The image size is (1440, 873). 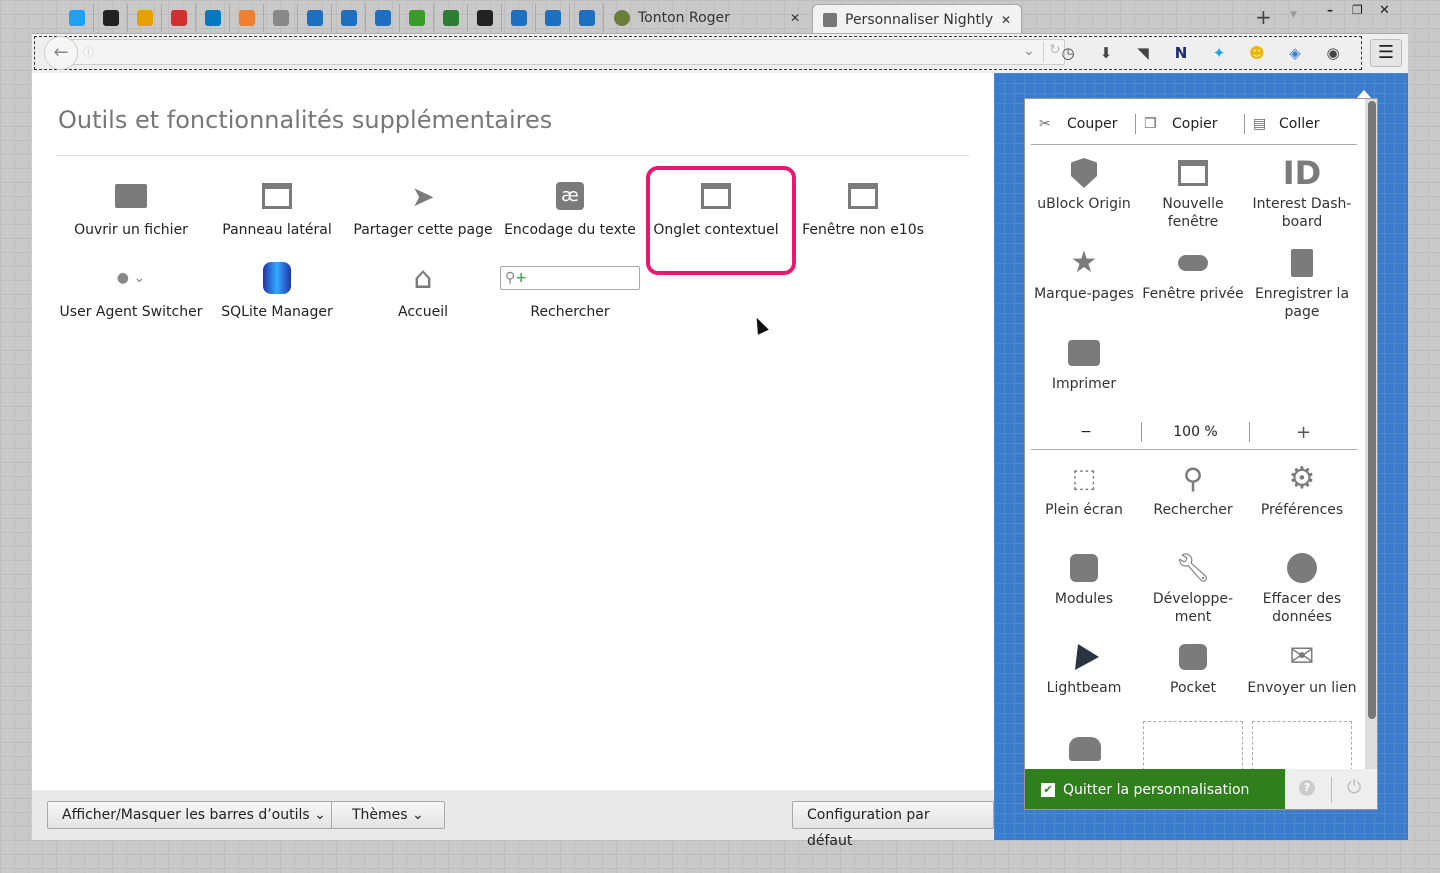 What do you see at coordinates (1307, 788) in the screenshot?
I see `help-icon: ?` at bounding box center [1307, 788].